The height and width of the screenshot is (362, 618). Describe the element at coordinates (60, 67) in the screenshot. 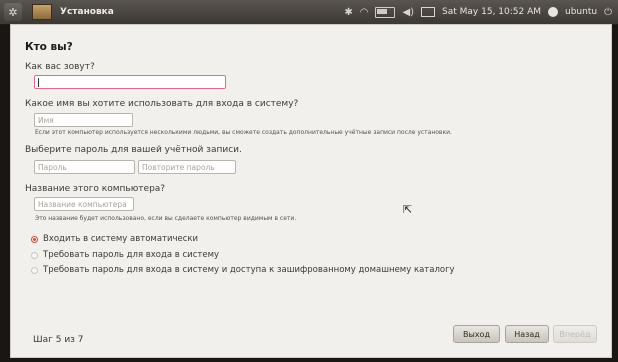

I see `name-label: Как вас зовут?` at that location.